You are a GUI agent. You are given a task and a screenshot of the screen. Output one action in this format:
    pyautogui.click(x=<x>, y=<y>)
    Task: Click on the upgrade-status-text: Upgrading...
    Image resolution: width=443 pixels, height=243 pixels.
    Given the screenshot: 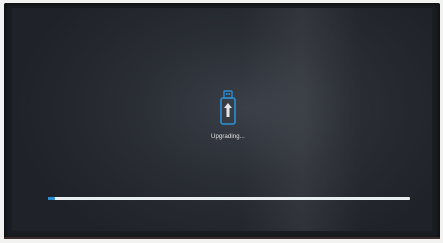 What is the action you would take?
    pyautogui.click(x=228, y=137)
    